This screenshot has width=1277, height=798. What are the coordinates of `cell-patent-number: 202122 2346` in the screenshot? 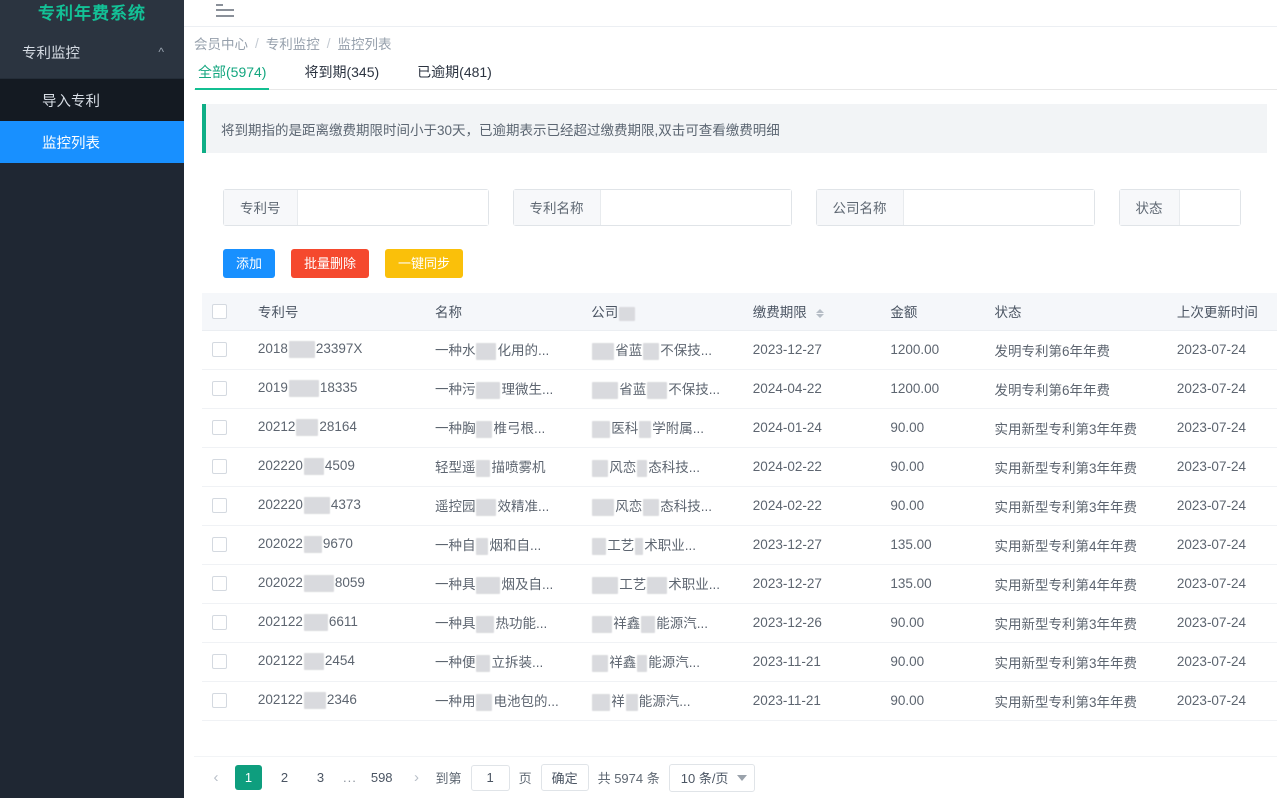 It's located at (336, 701).